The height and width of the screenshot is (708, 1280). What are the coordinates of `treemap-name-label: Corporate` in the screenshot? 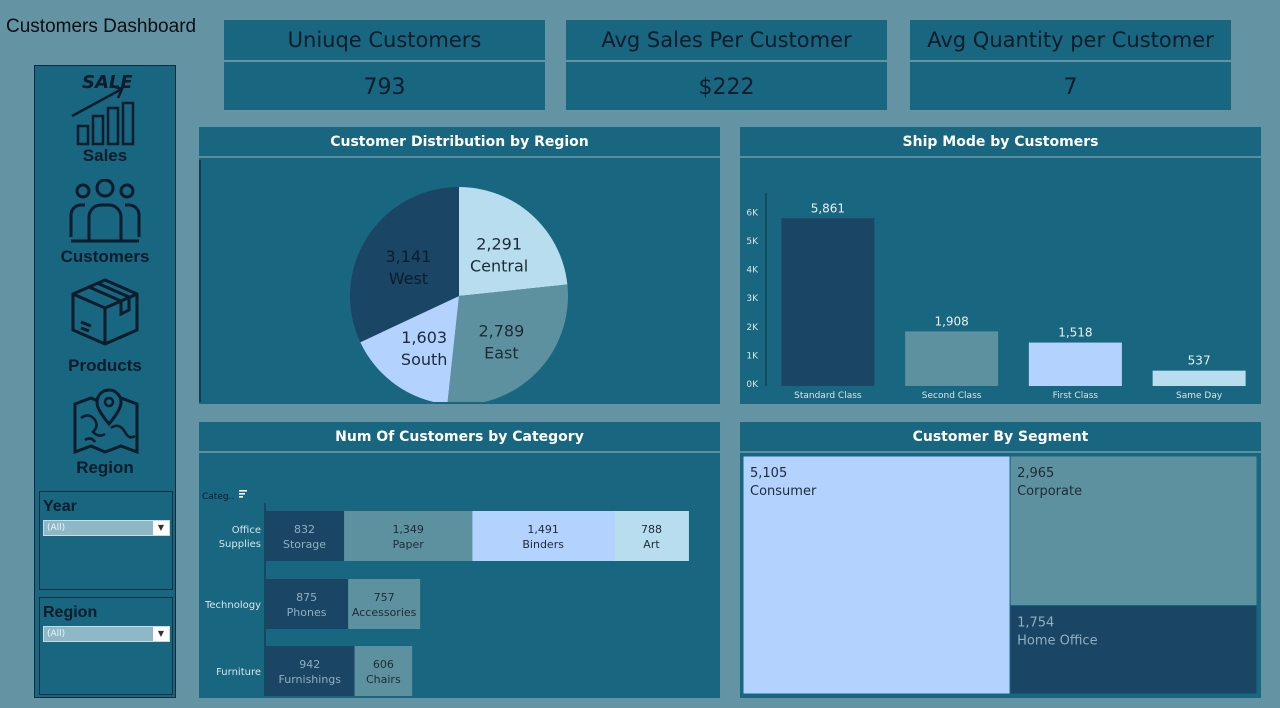 It's located at (1049, 491).